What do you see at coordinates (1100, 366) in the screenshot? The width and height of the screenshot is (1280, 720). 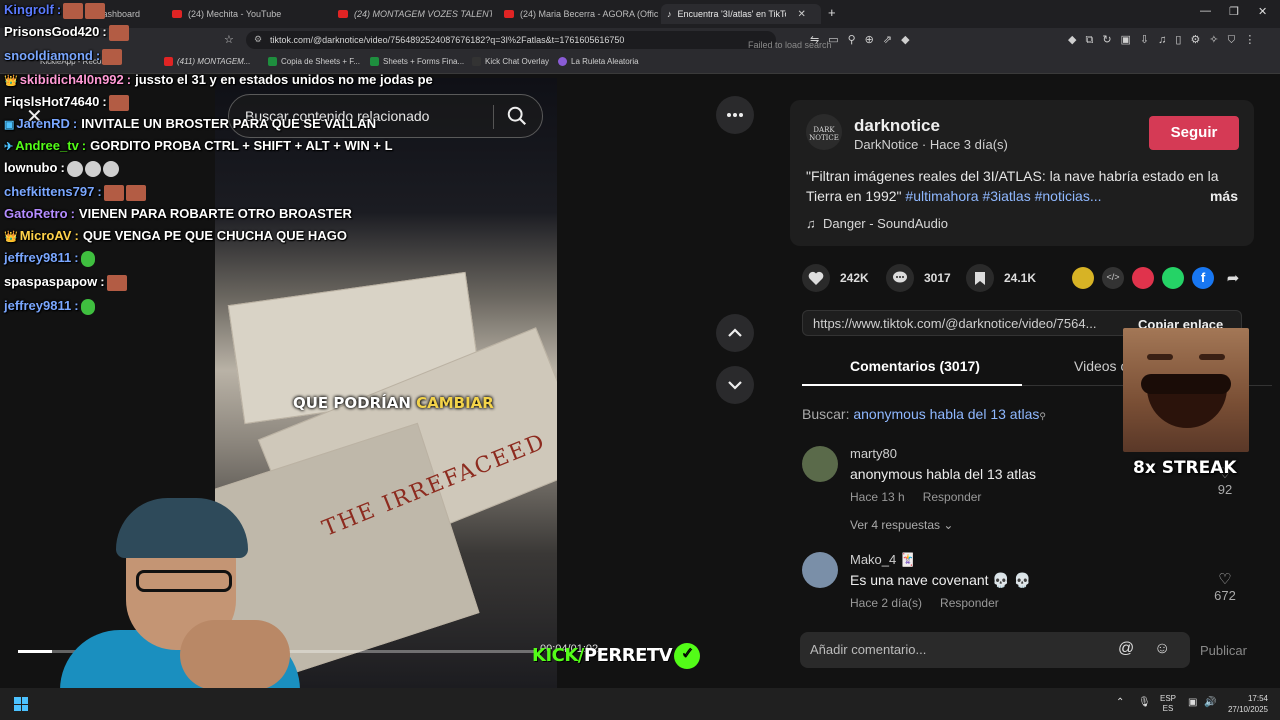 I see `tab-videos: Videos c` at bounding box center [1100, 366].